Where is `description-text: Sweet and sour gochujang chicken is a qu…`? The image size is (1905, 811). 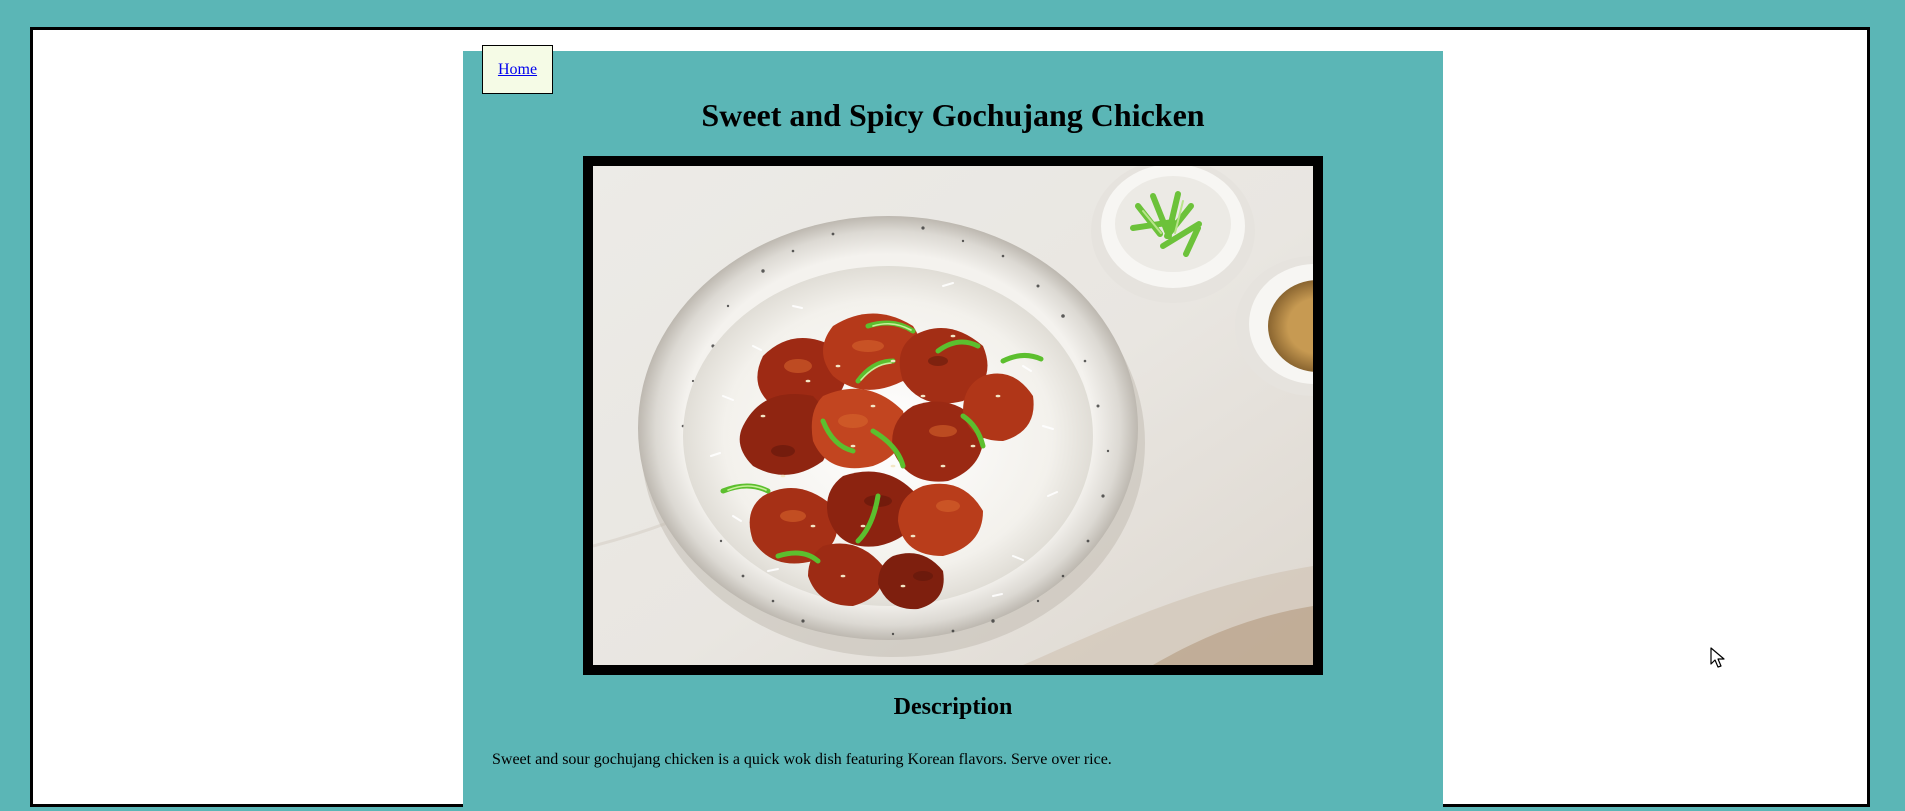 description-text: Sweet and sour gochujang chicken is a qu… is located at coordinates (802, 759).